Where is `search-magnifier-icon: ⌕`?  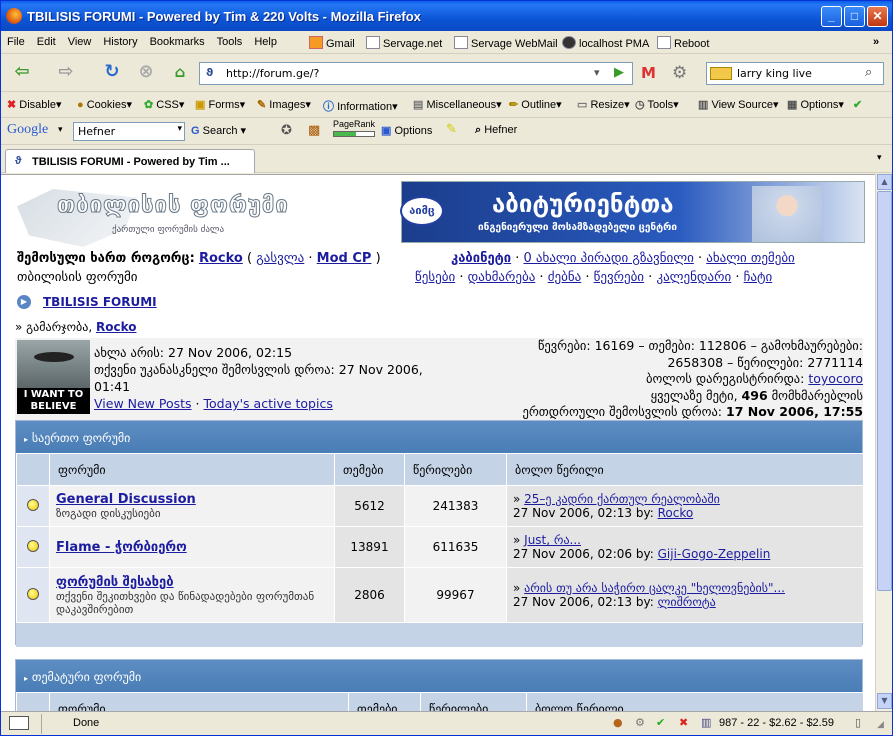
search-magnifier-icon: ⌕ is located at coordinates (868, 72).